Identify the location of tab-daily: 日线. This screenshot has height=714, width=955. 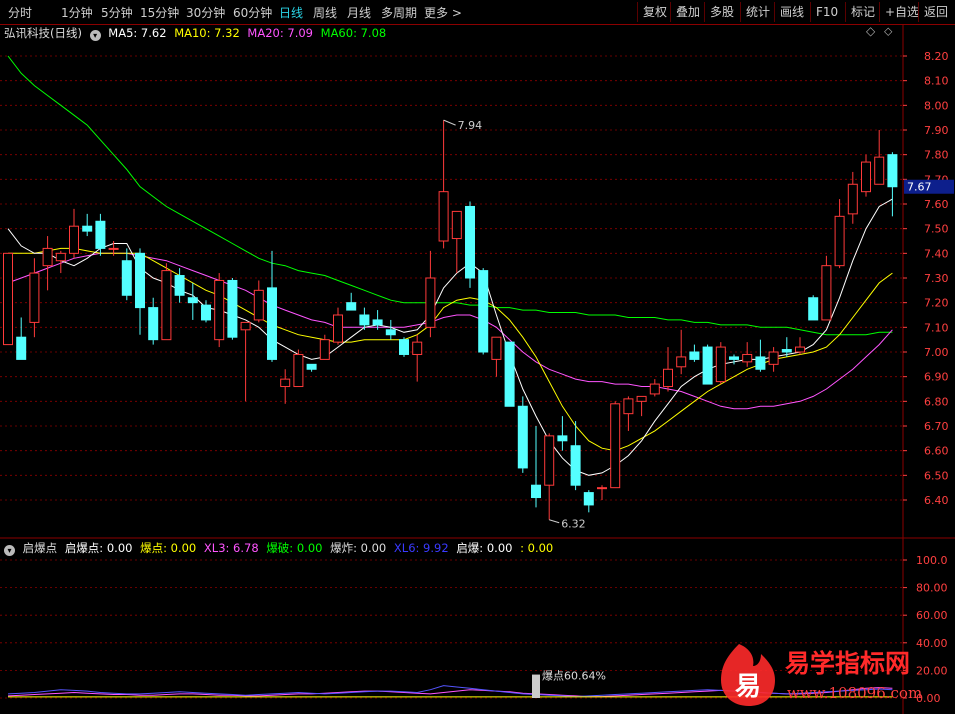
(291, 12).